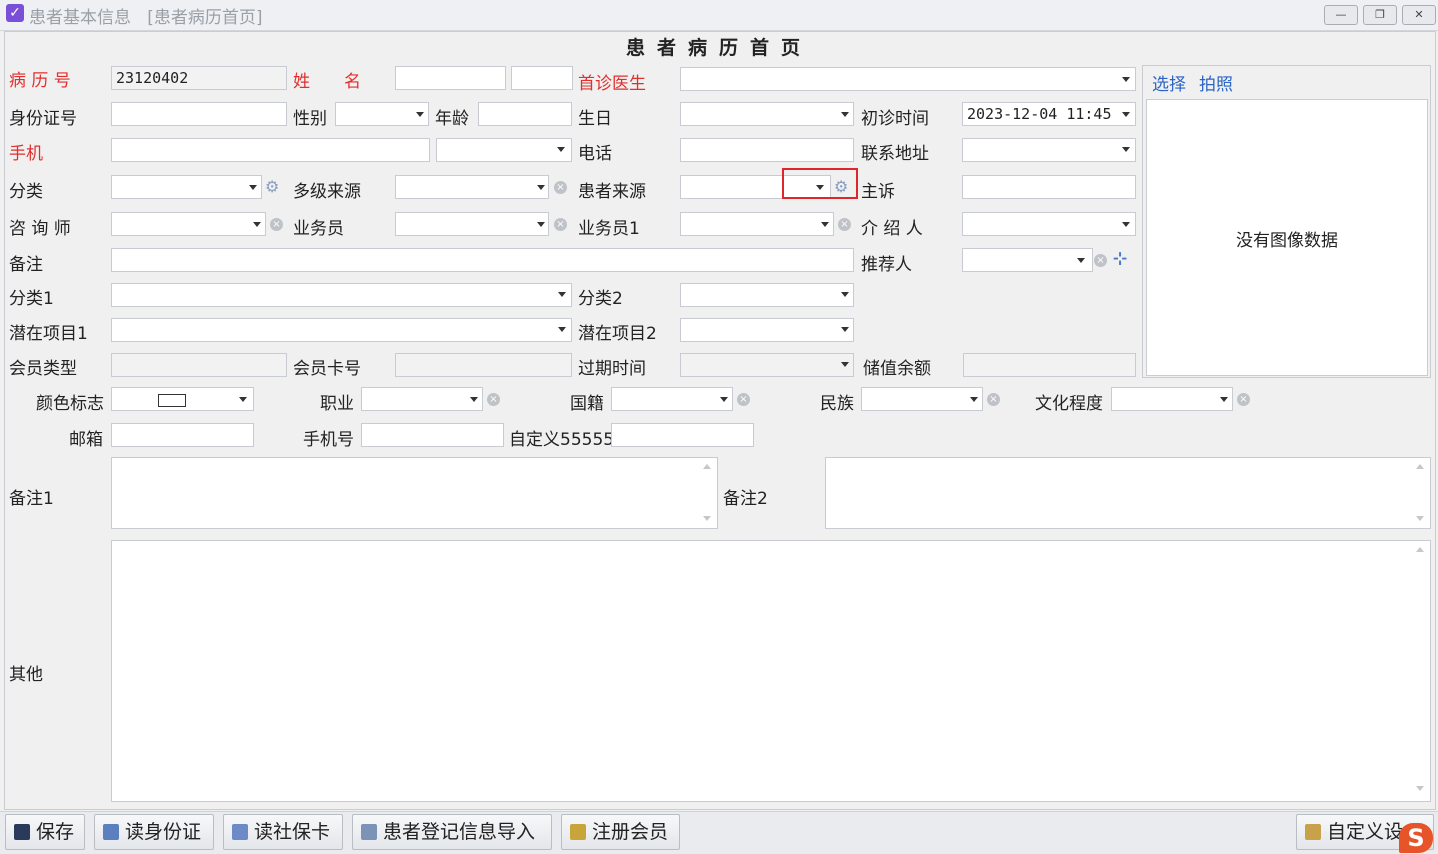 The height and width of the screenshot is (854, 1438). Describe the element at coordinates (542, 78) in the screenshot. I see `name-extra-field` at that location.